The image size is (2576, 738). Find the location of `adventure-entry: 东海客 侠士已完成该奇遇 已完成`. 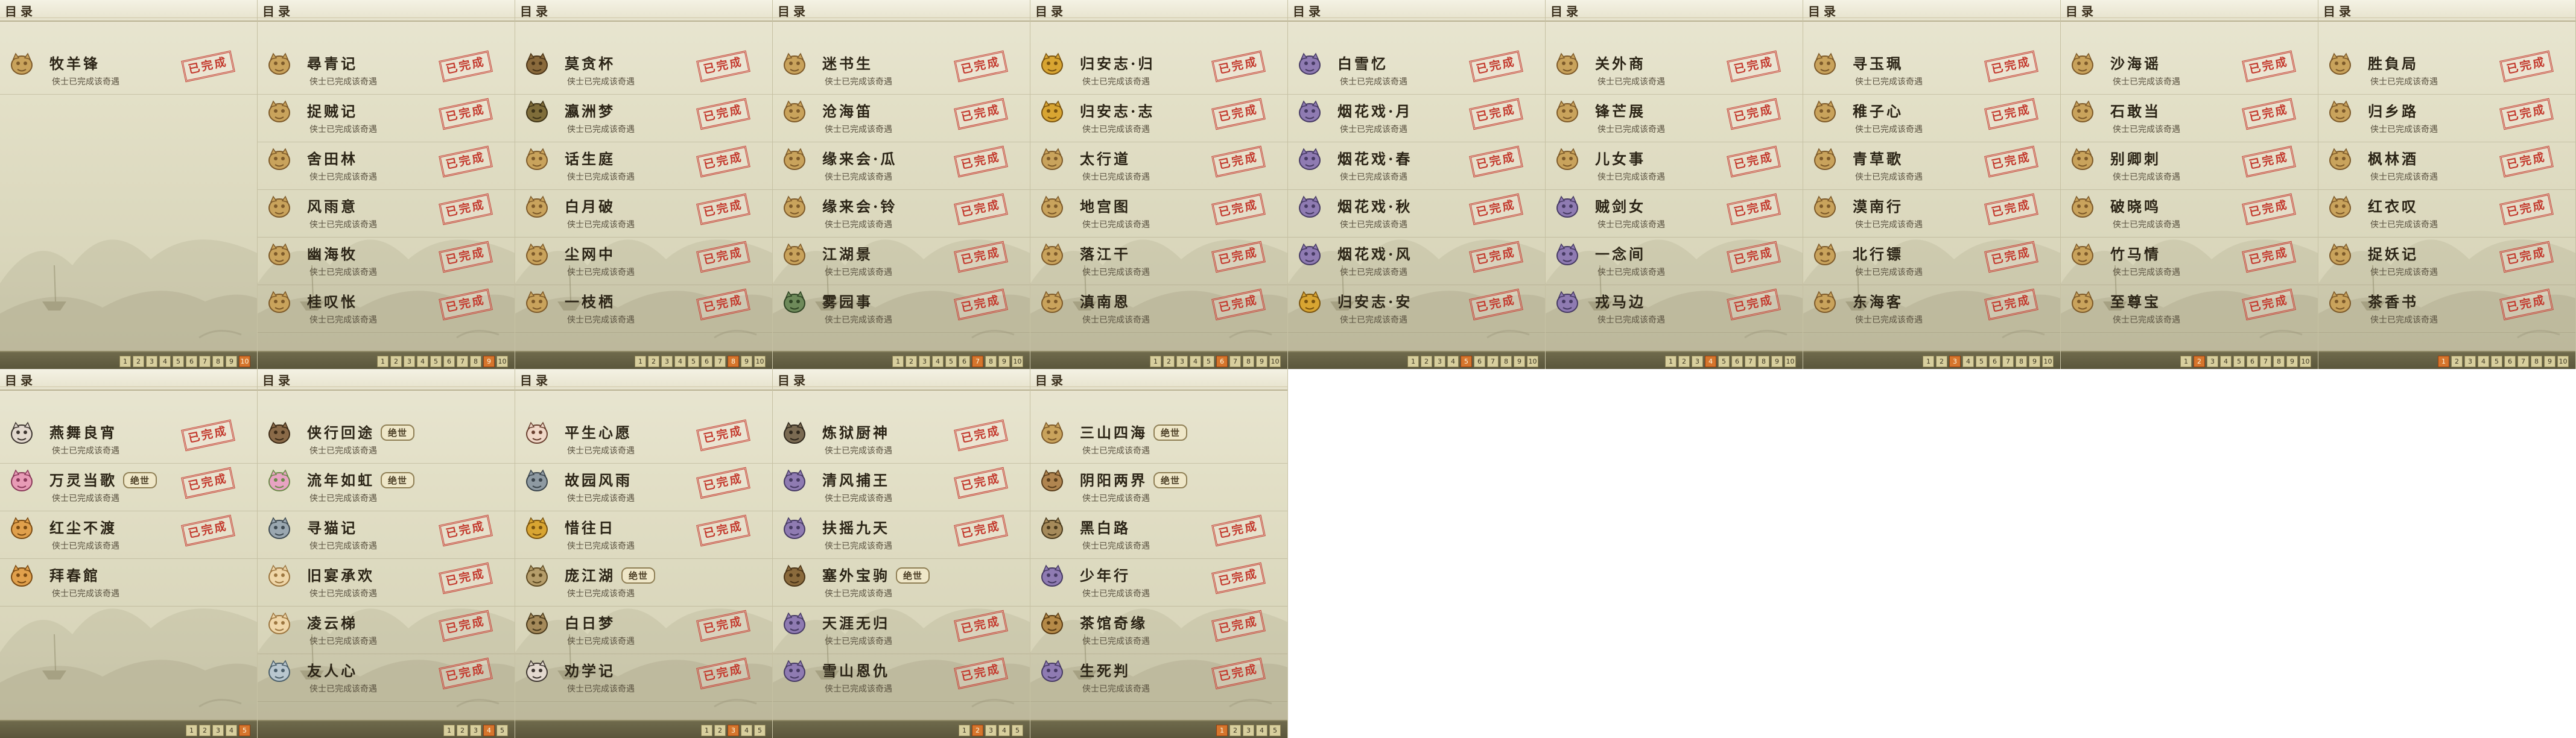

adventure-entry: 东海客 侠士已完成该奇遇 已完成 is located at coordinates (1931, 309).